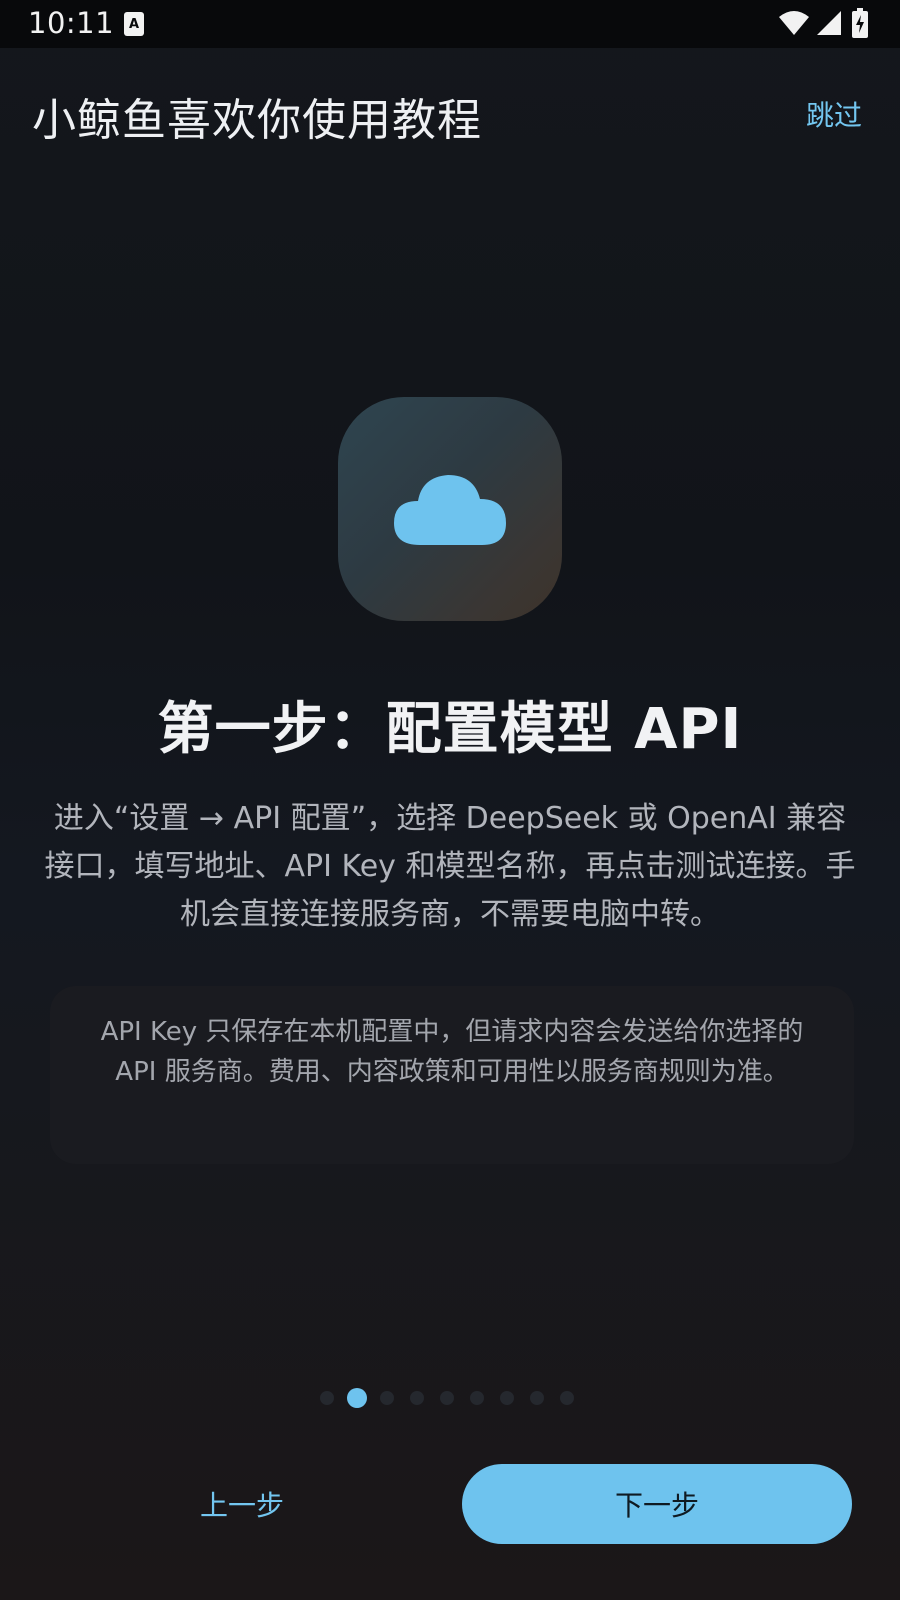  What do you see at coordinates (357, 1398) in the screenshot?
I see `pager-dot-active` at bounding box center [357, 1398].